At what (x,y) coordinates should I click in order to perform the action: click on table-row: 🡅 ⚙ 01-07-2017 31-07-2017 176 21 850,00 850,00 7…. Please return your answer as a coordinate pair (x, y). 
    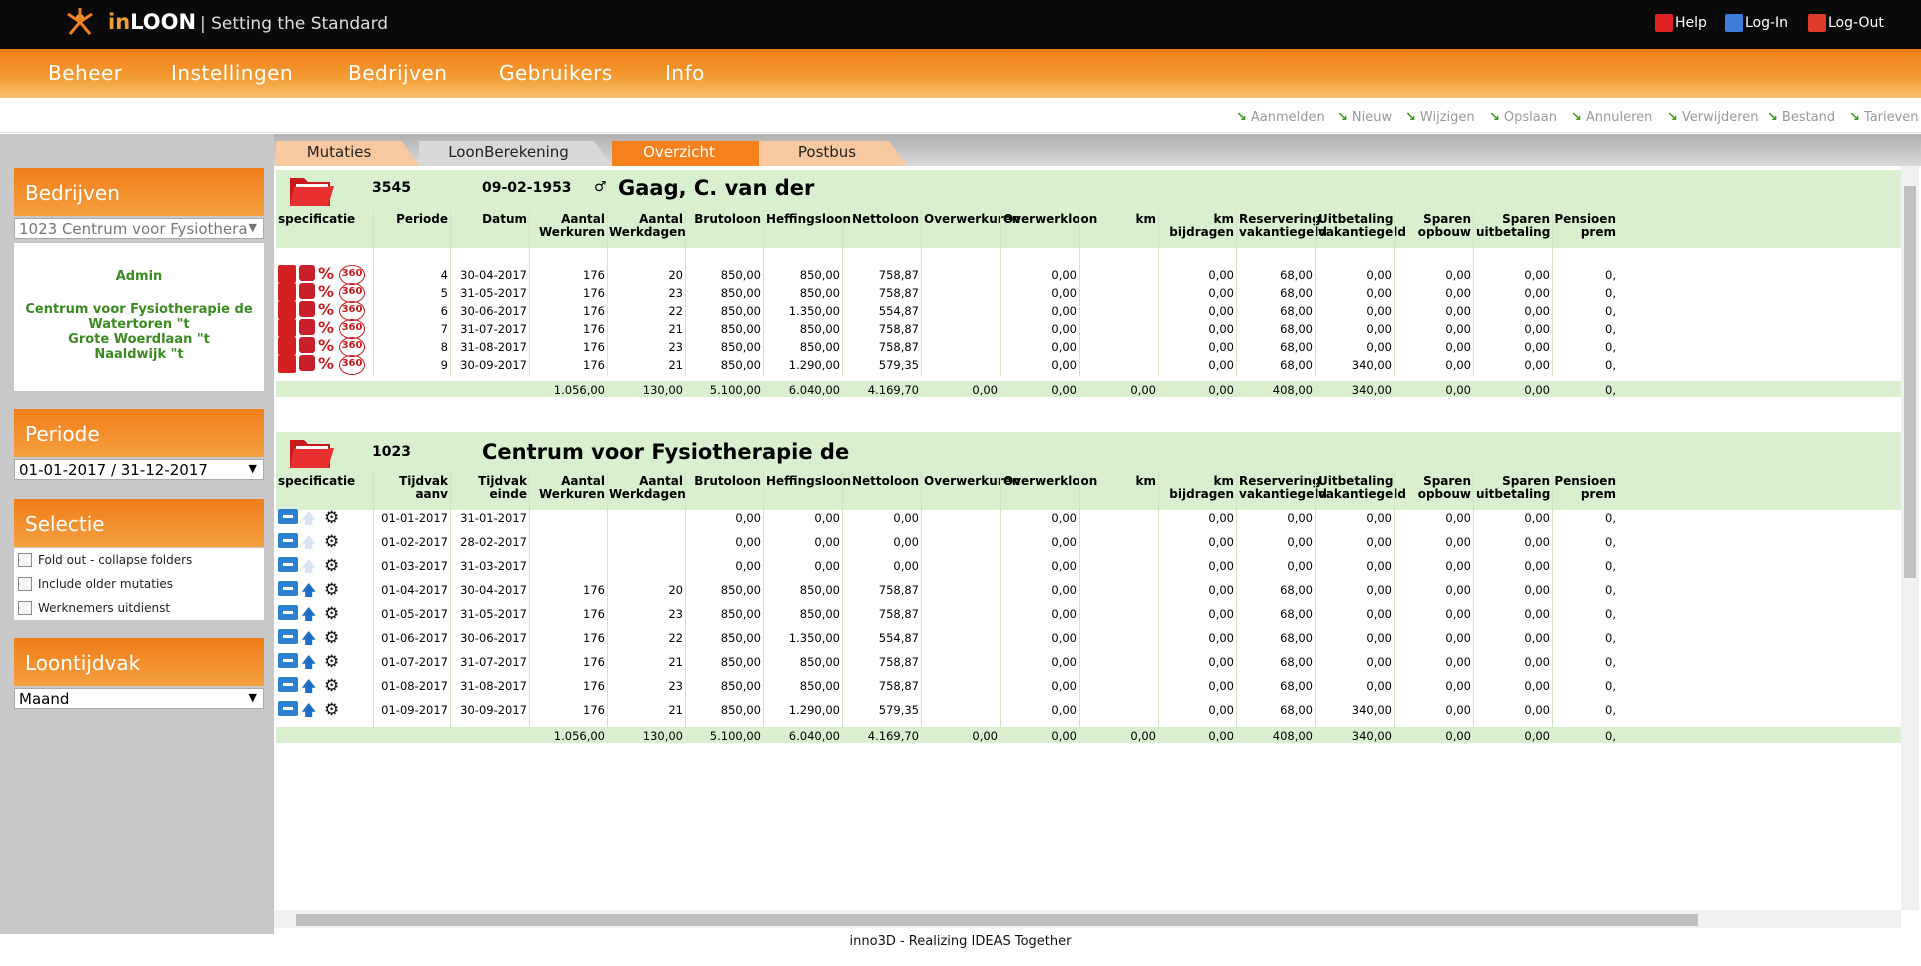
    Looking at the image, I should click on (1088, 661).